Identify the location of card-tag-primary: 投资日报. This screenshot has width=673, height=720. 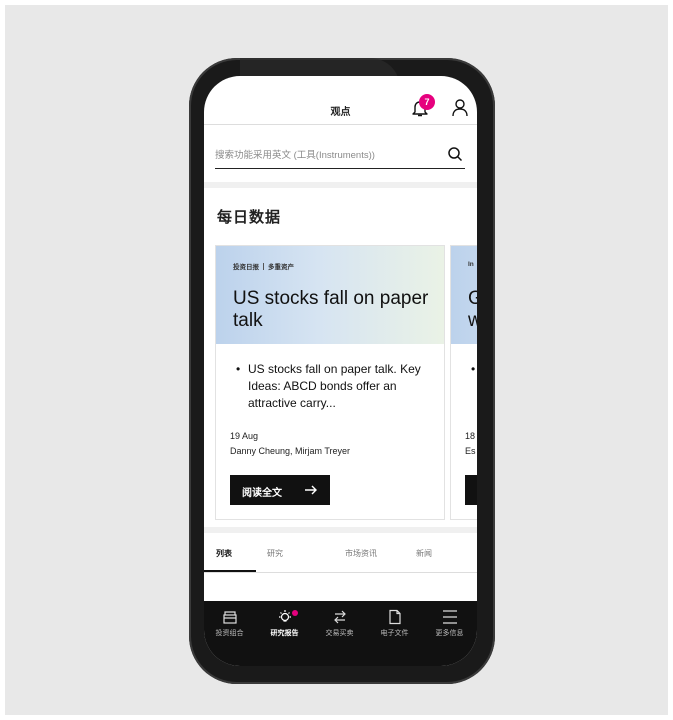
(246, 267).